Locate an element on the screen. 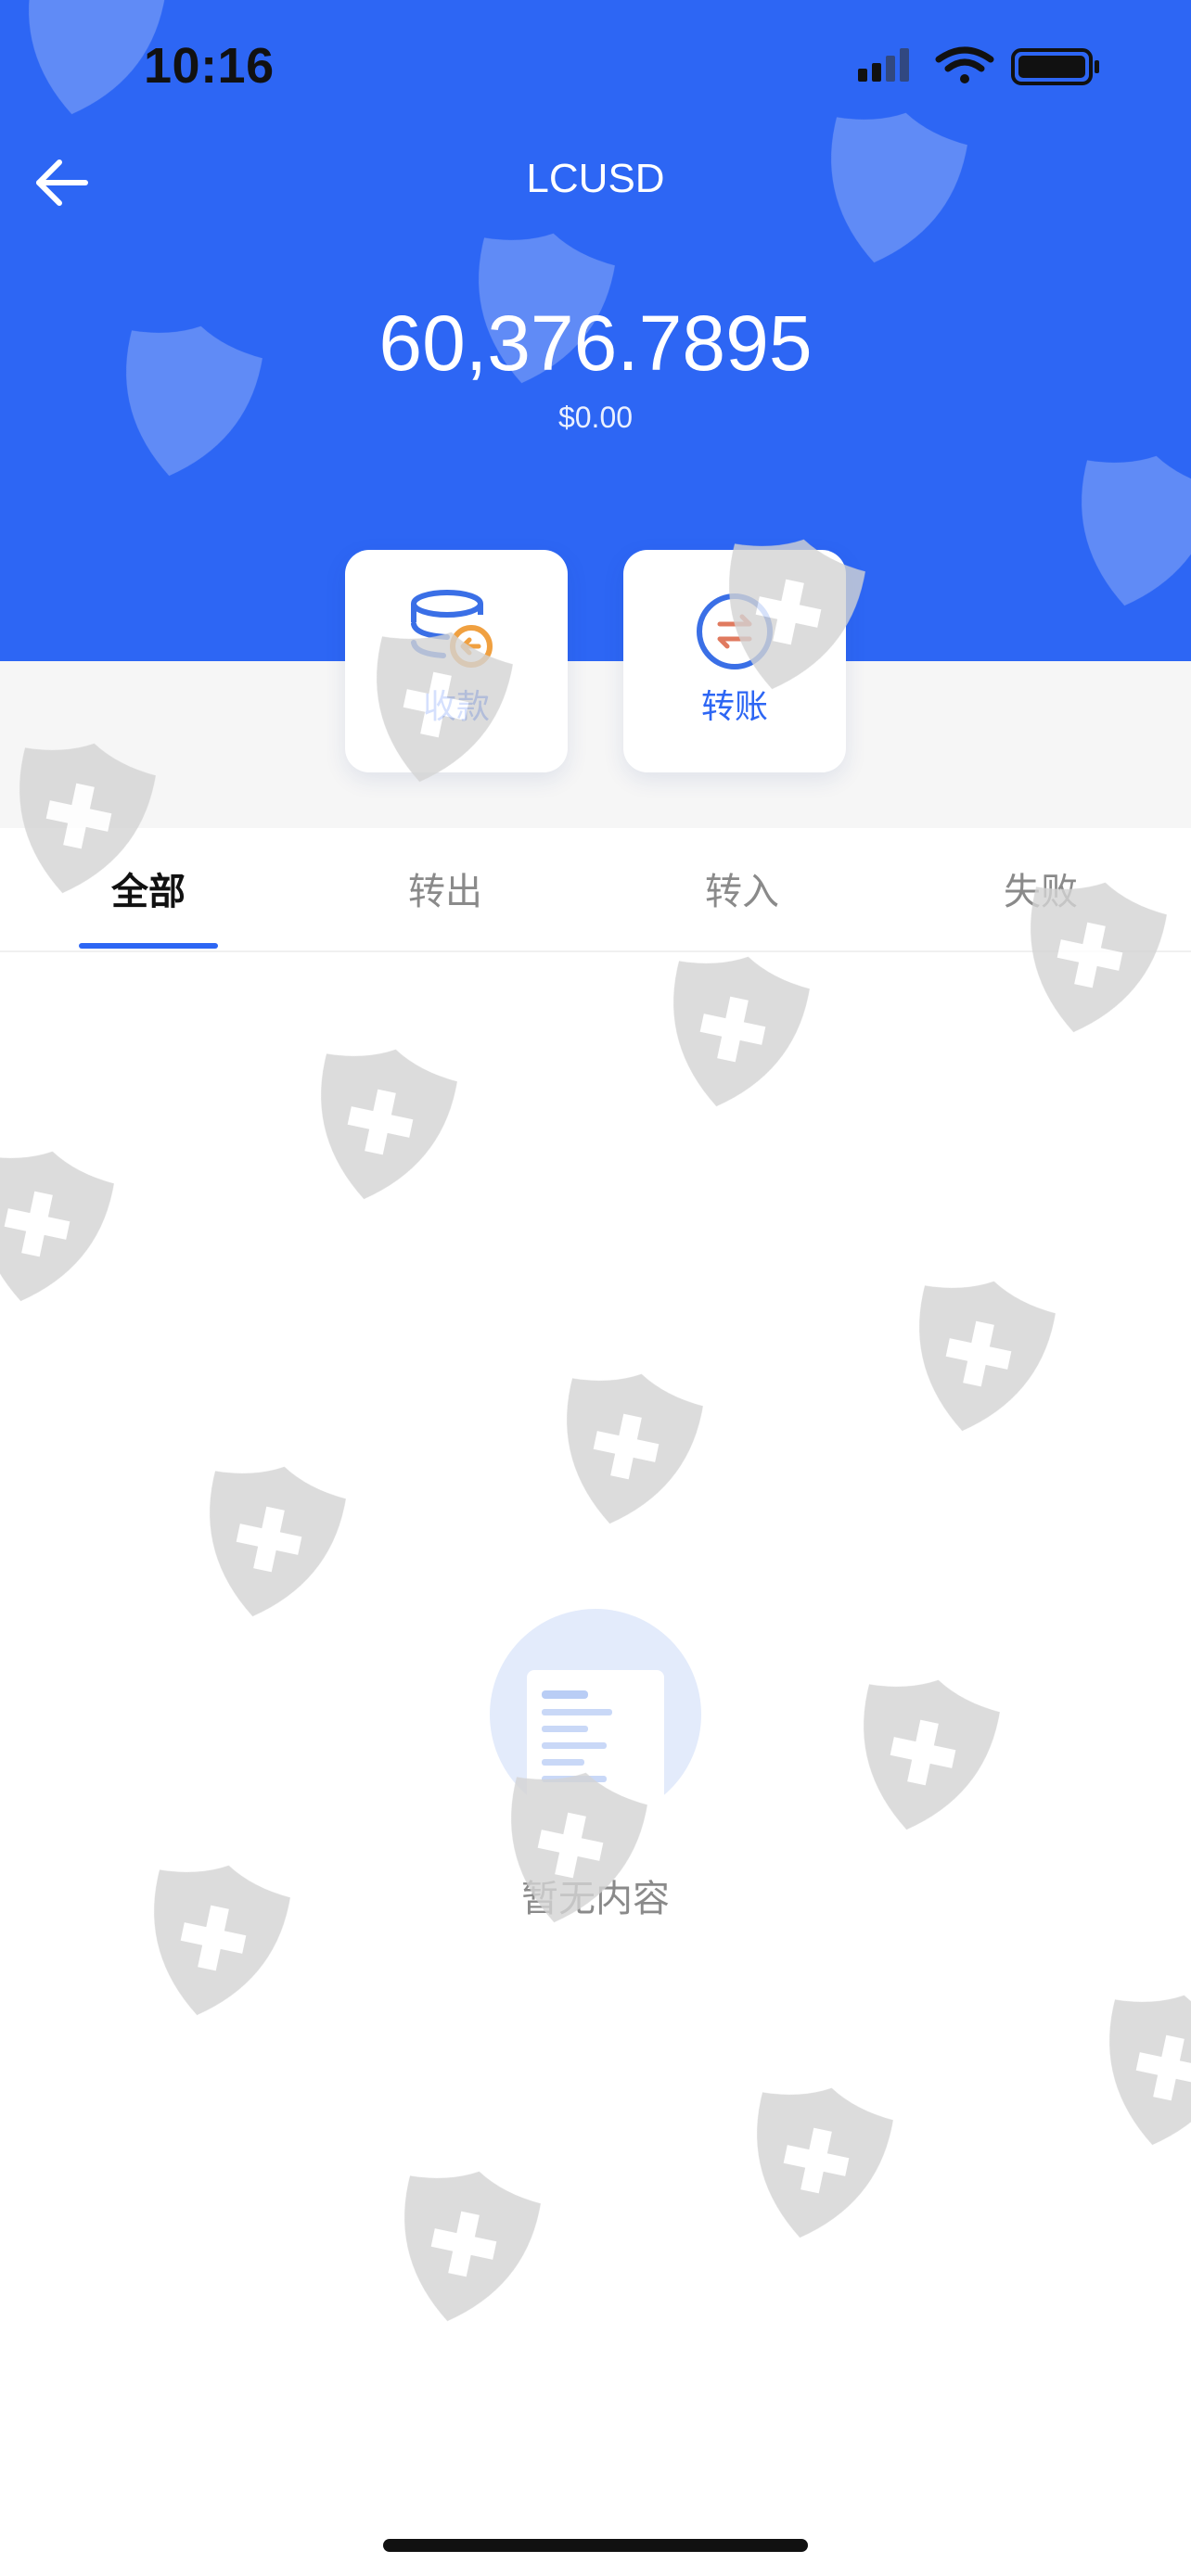 The image size is (1191, 2576). page-title: LCUSD is located at coordinates (595, 178).